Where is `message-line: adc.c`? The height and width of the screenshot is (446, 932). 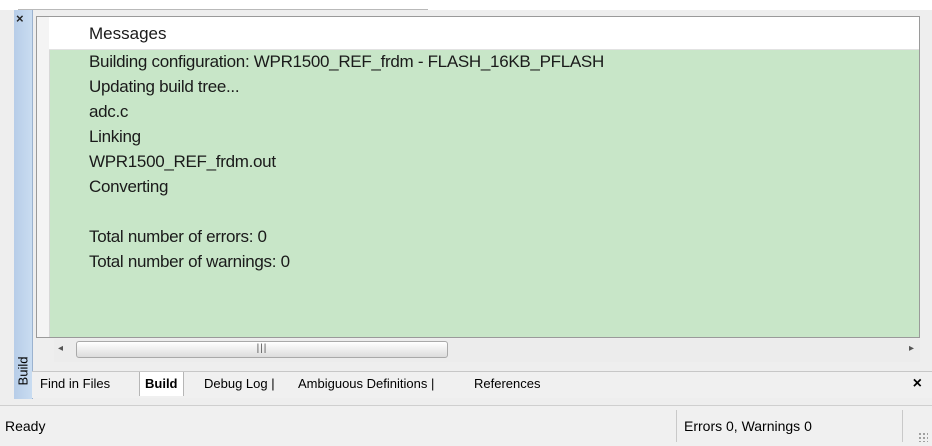
message-line: adc.c is located at coordinates (346, 111).